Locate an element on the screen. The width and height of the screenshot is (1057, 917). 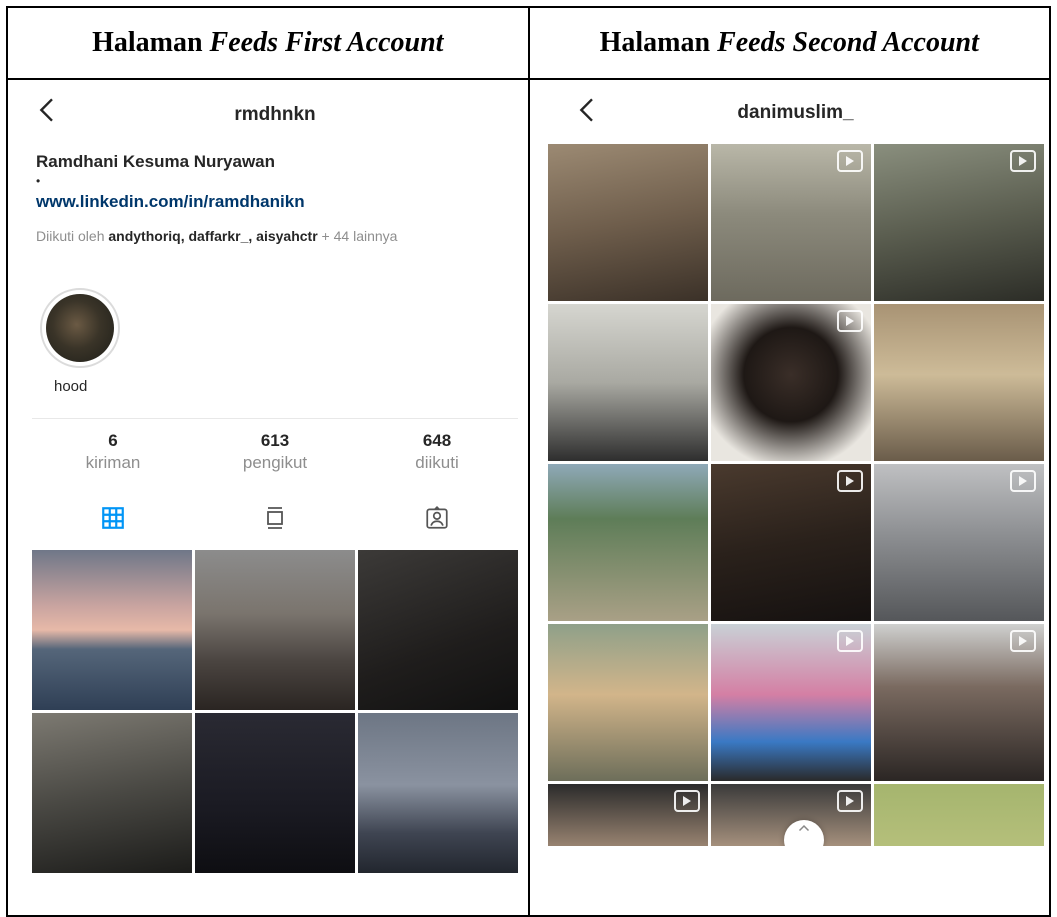
profile-tabs is located at coordinates (275, 518).